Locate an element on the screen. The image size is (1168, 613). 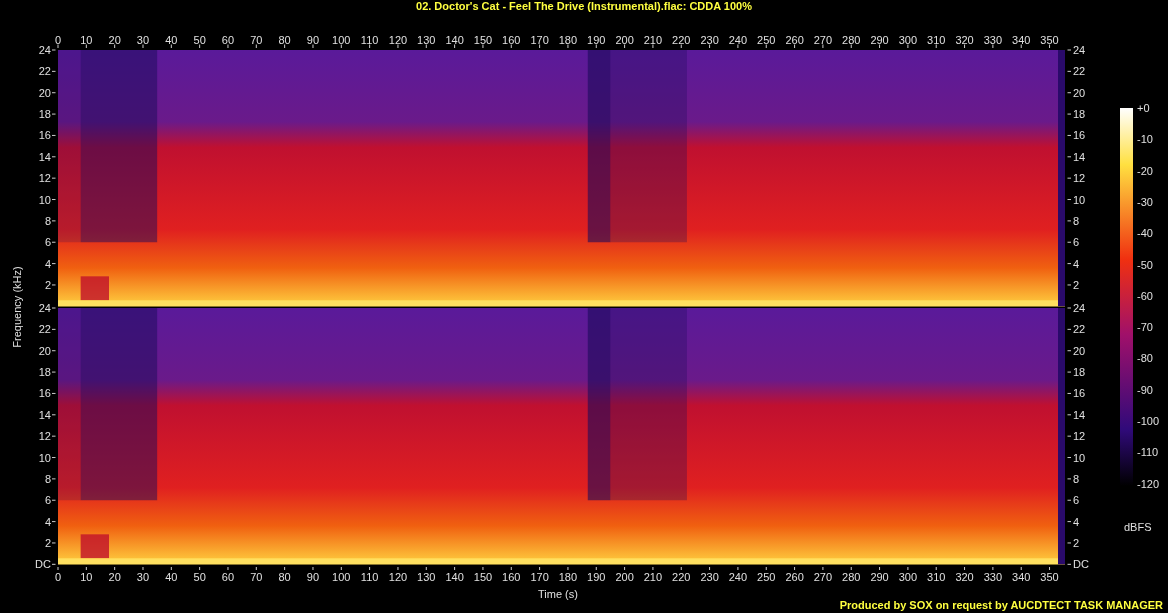
colorbar-unit-label: dBFS is located at coordinates (1138, 527).